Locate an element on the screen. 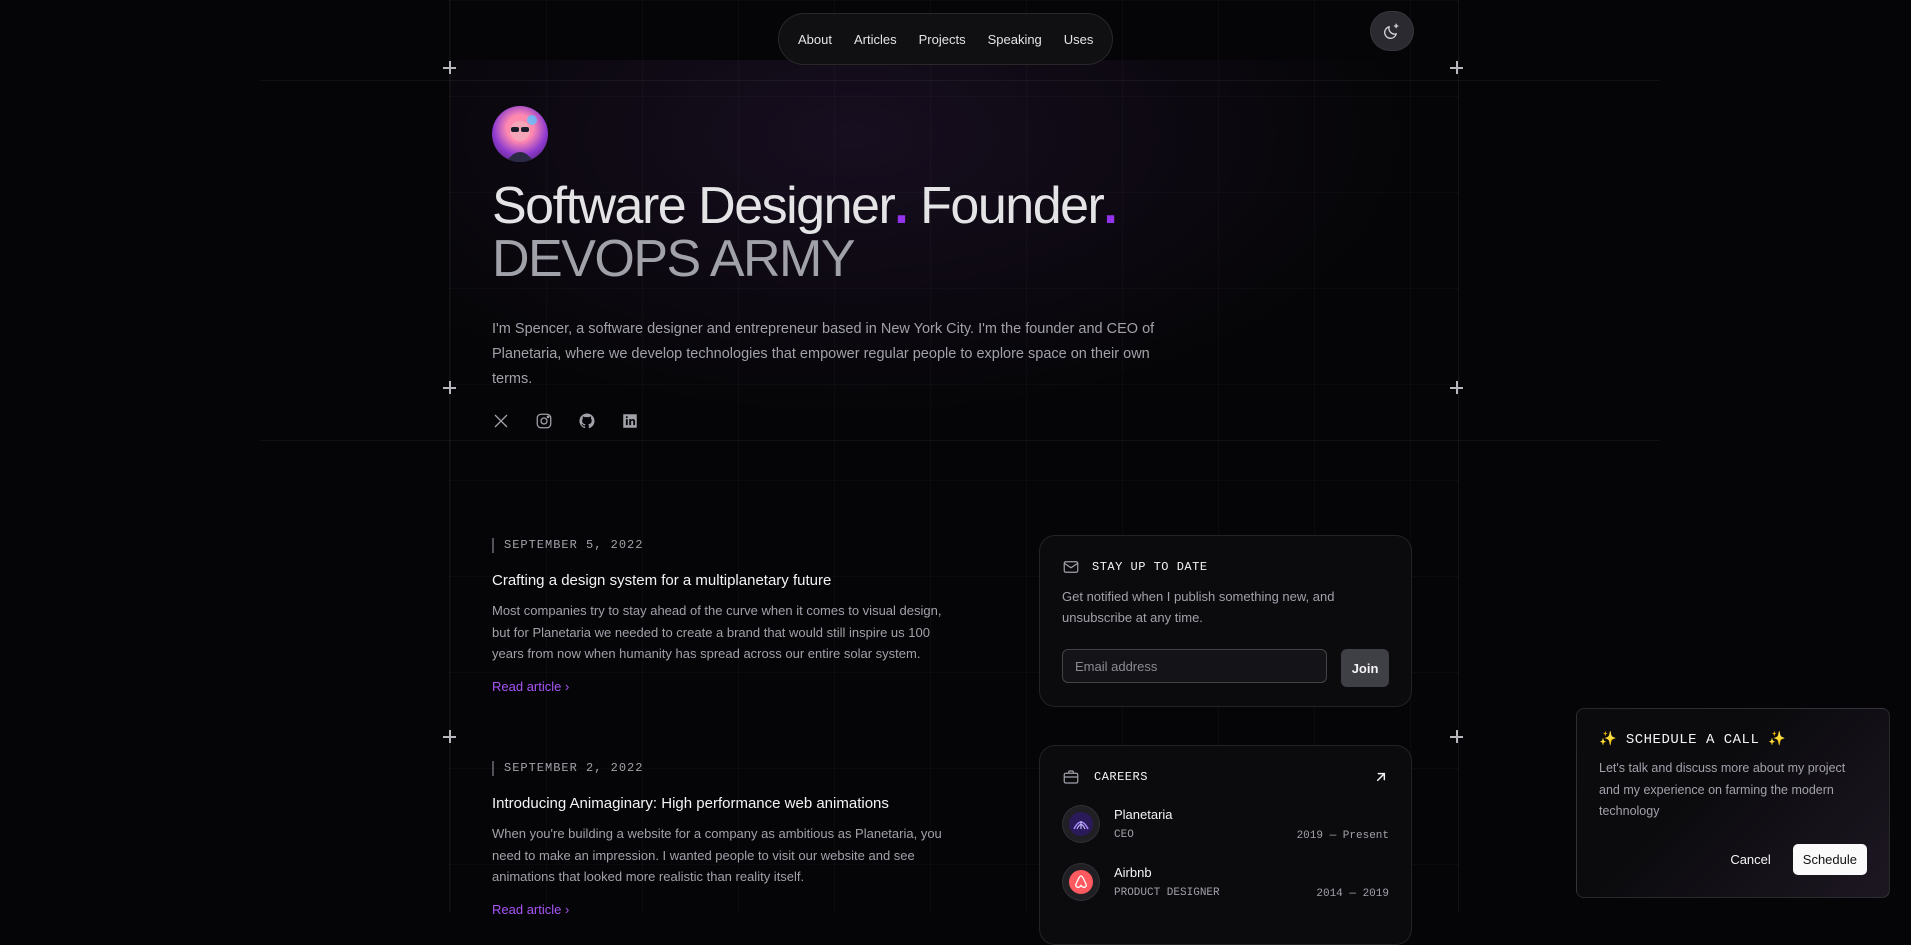 The width and height of the screenshot is (1911, 945). linkedin-icon is located at coordinates (630, 421).